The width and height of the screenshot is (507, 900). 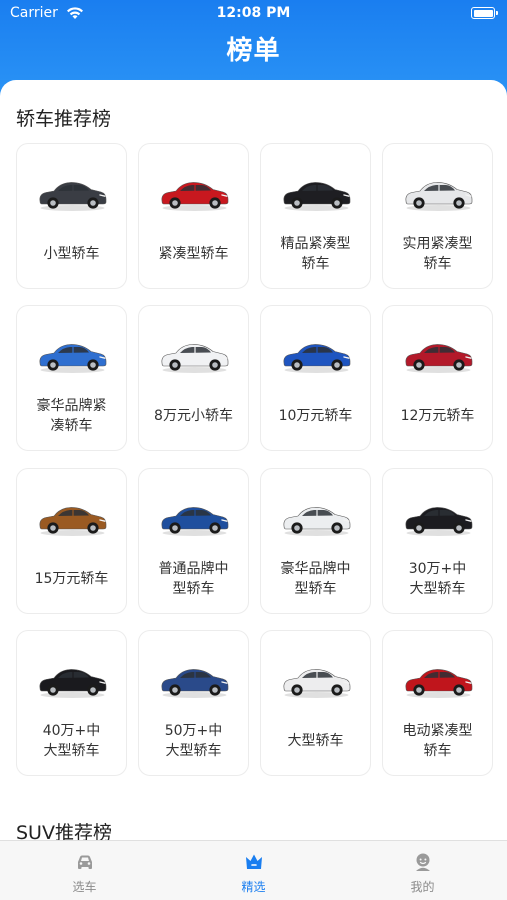 I want to click on ranking-card: 小型轿车, so click(x=71, y=216).